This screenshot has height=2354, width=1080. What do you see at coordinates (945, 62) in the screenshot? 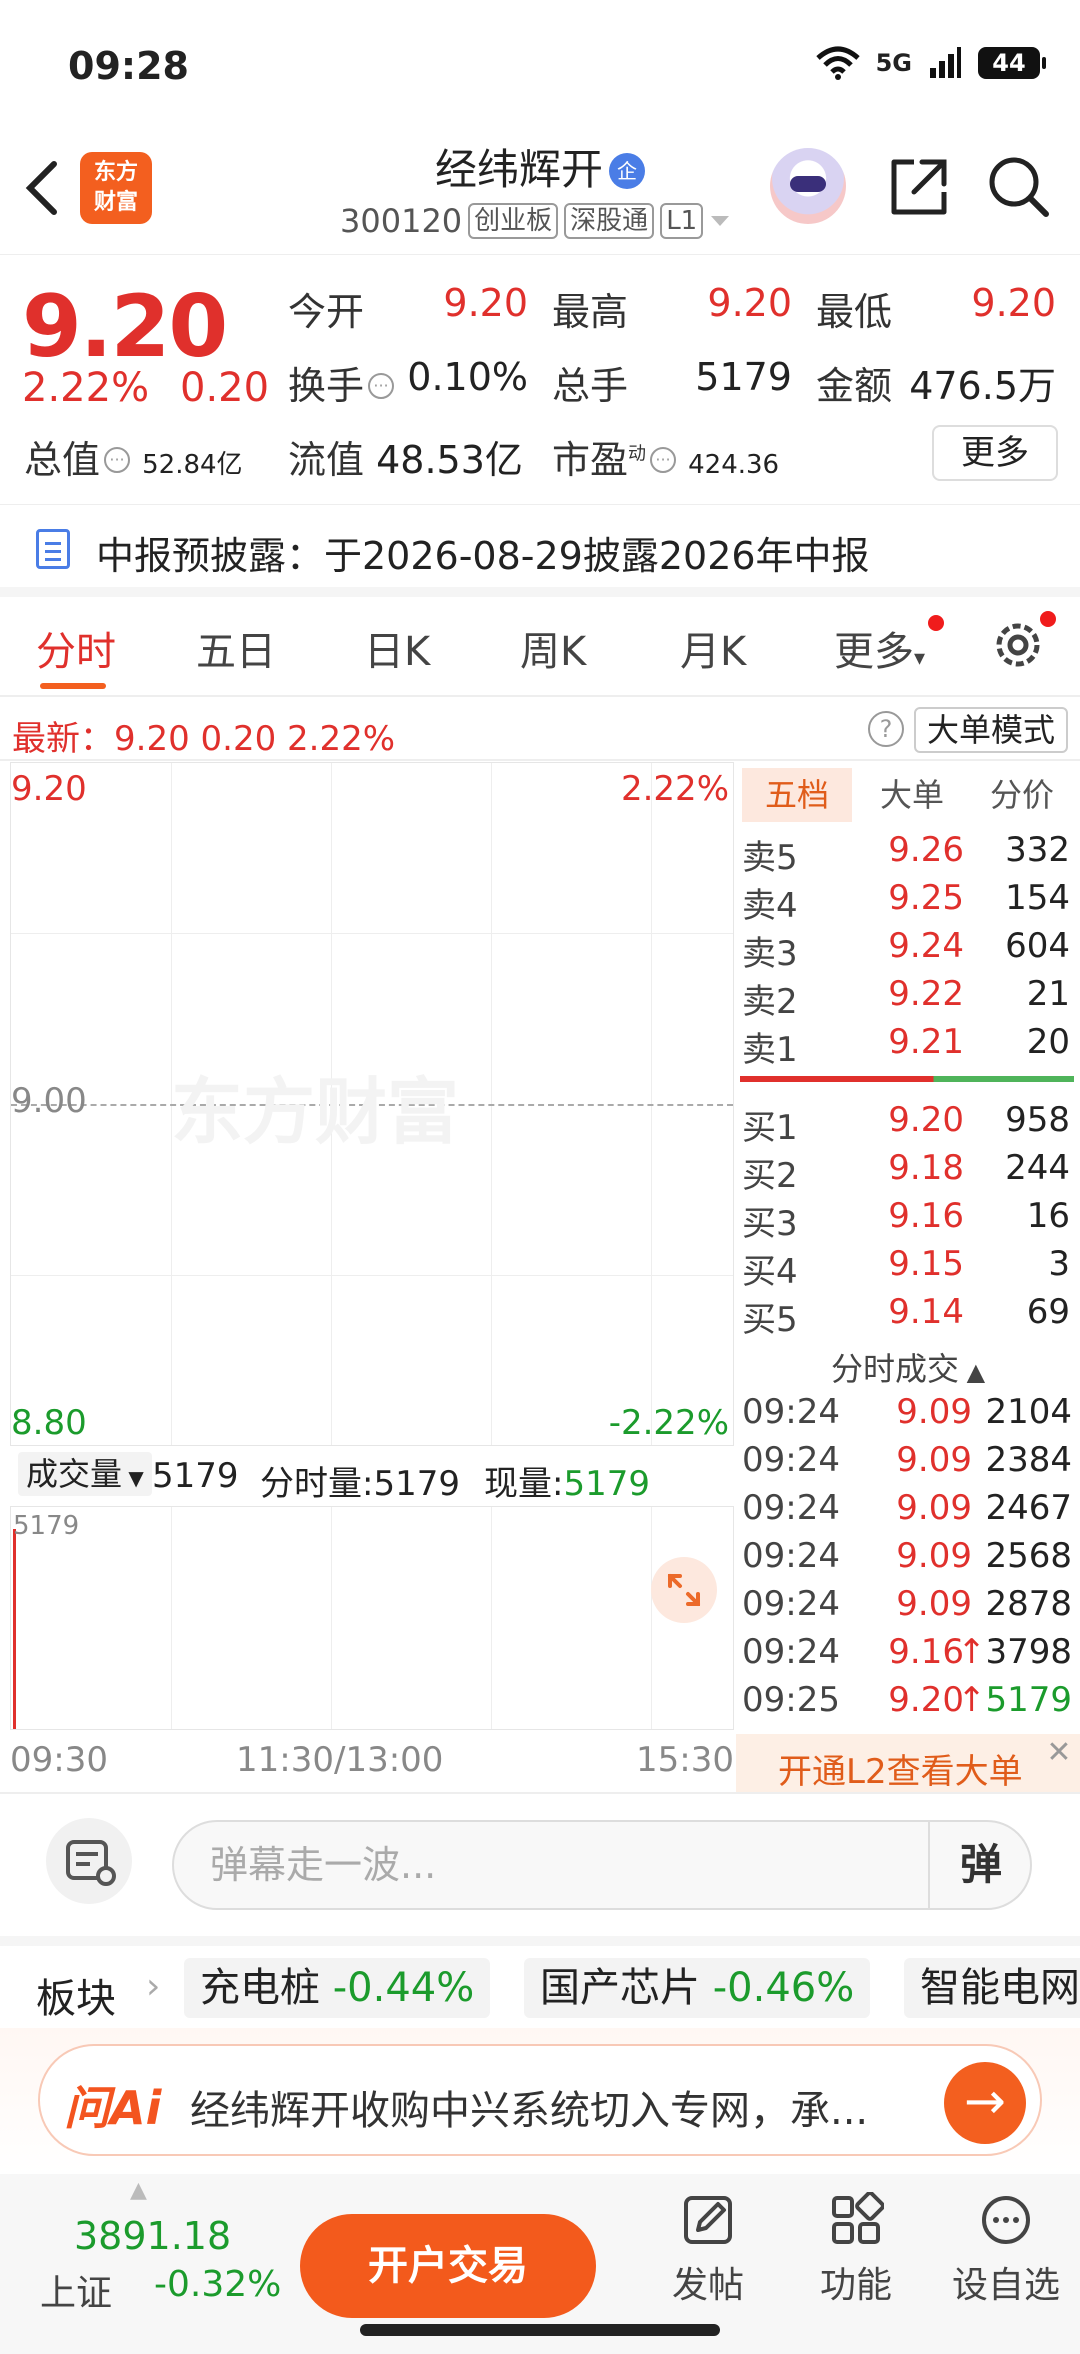
I see `signal-icon` at bounding box center [945, 62].